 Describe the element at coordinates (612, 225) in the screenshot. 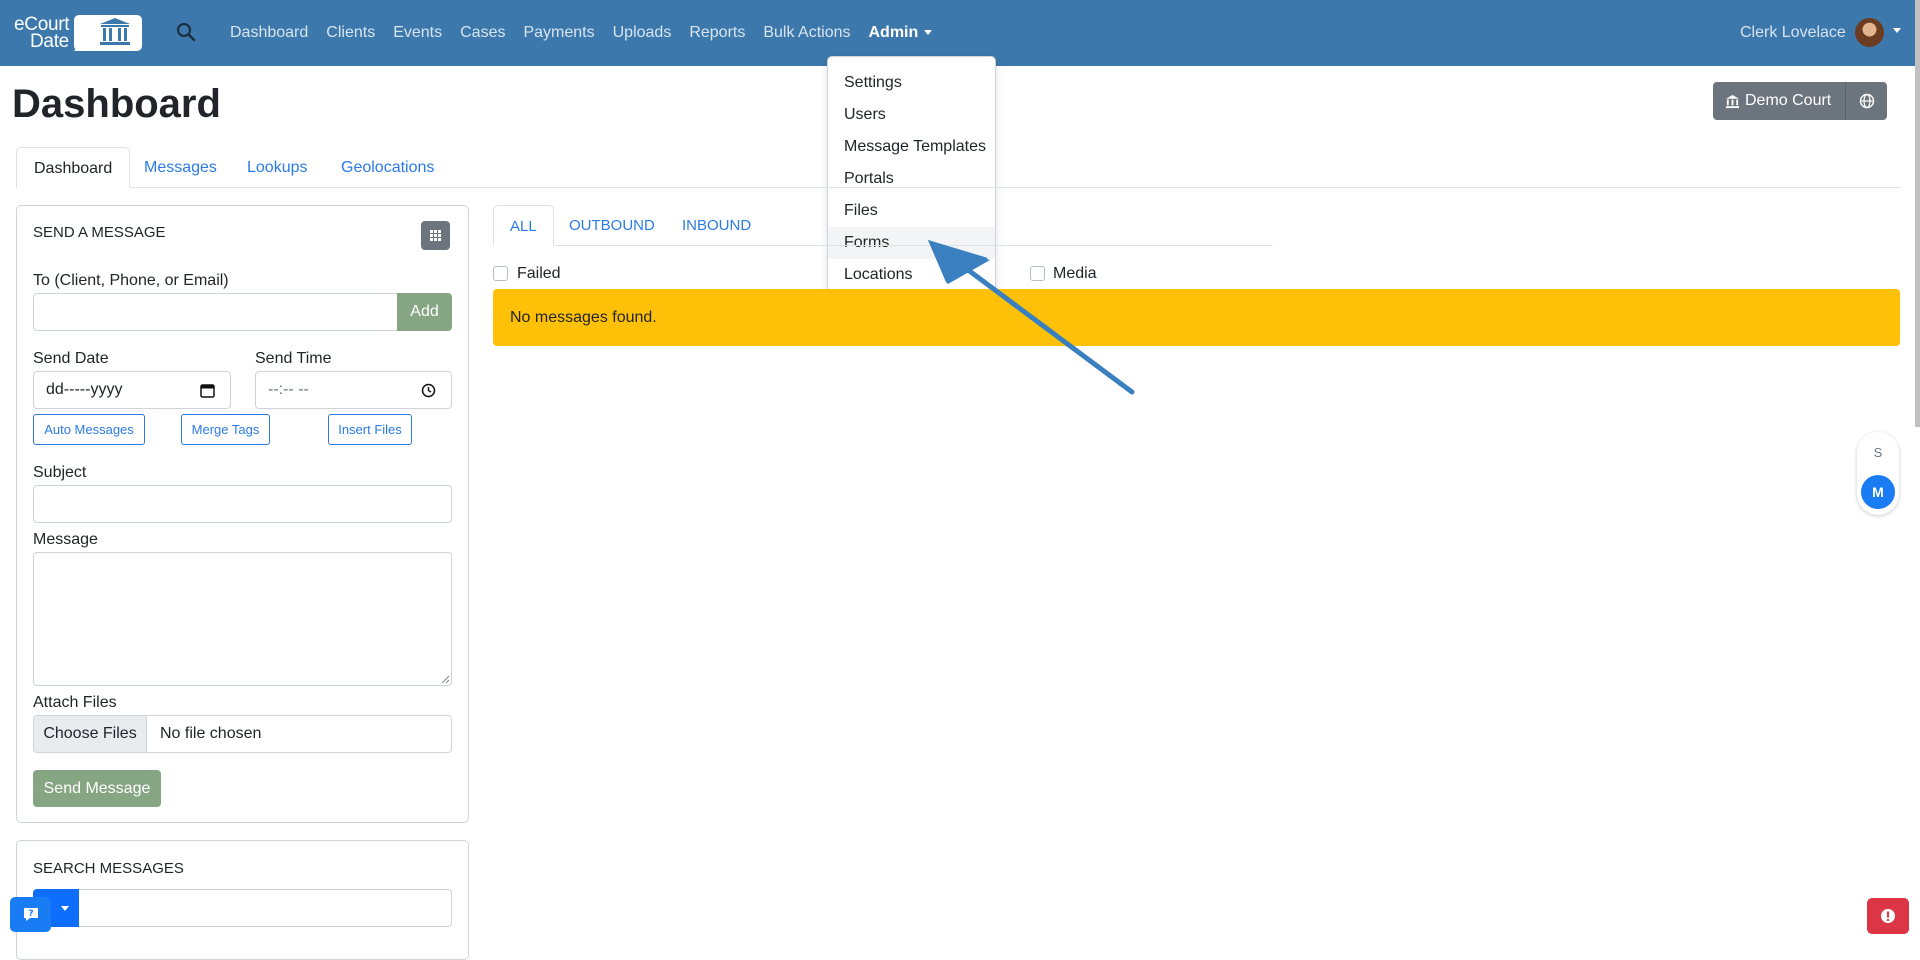

I see `tab-outbound: OUTBOUND` at that location.